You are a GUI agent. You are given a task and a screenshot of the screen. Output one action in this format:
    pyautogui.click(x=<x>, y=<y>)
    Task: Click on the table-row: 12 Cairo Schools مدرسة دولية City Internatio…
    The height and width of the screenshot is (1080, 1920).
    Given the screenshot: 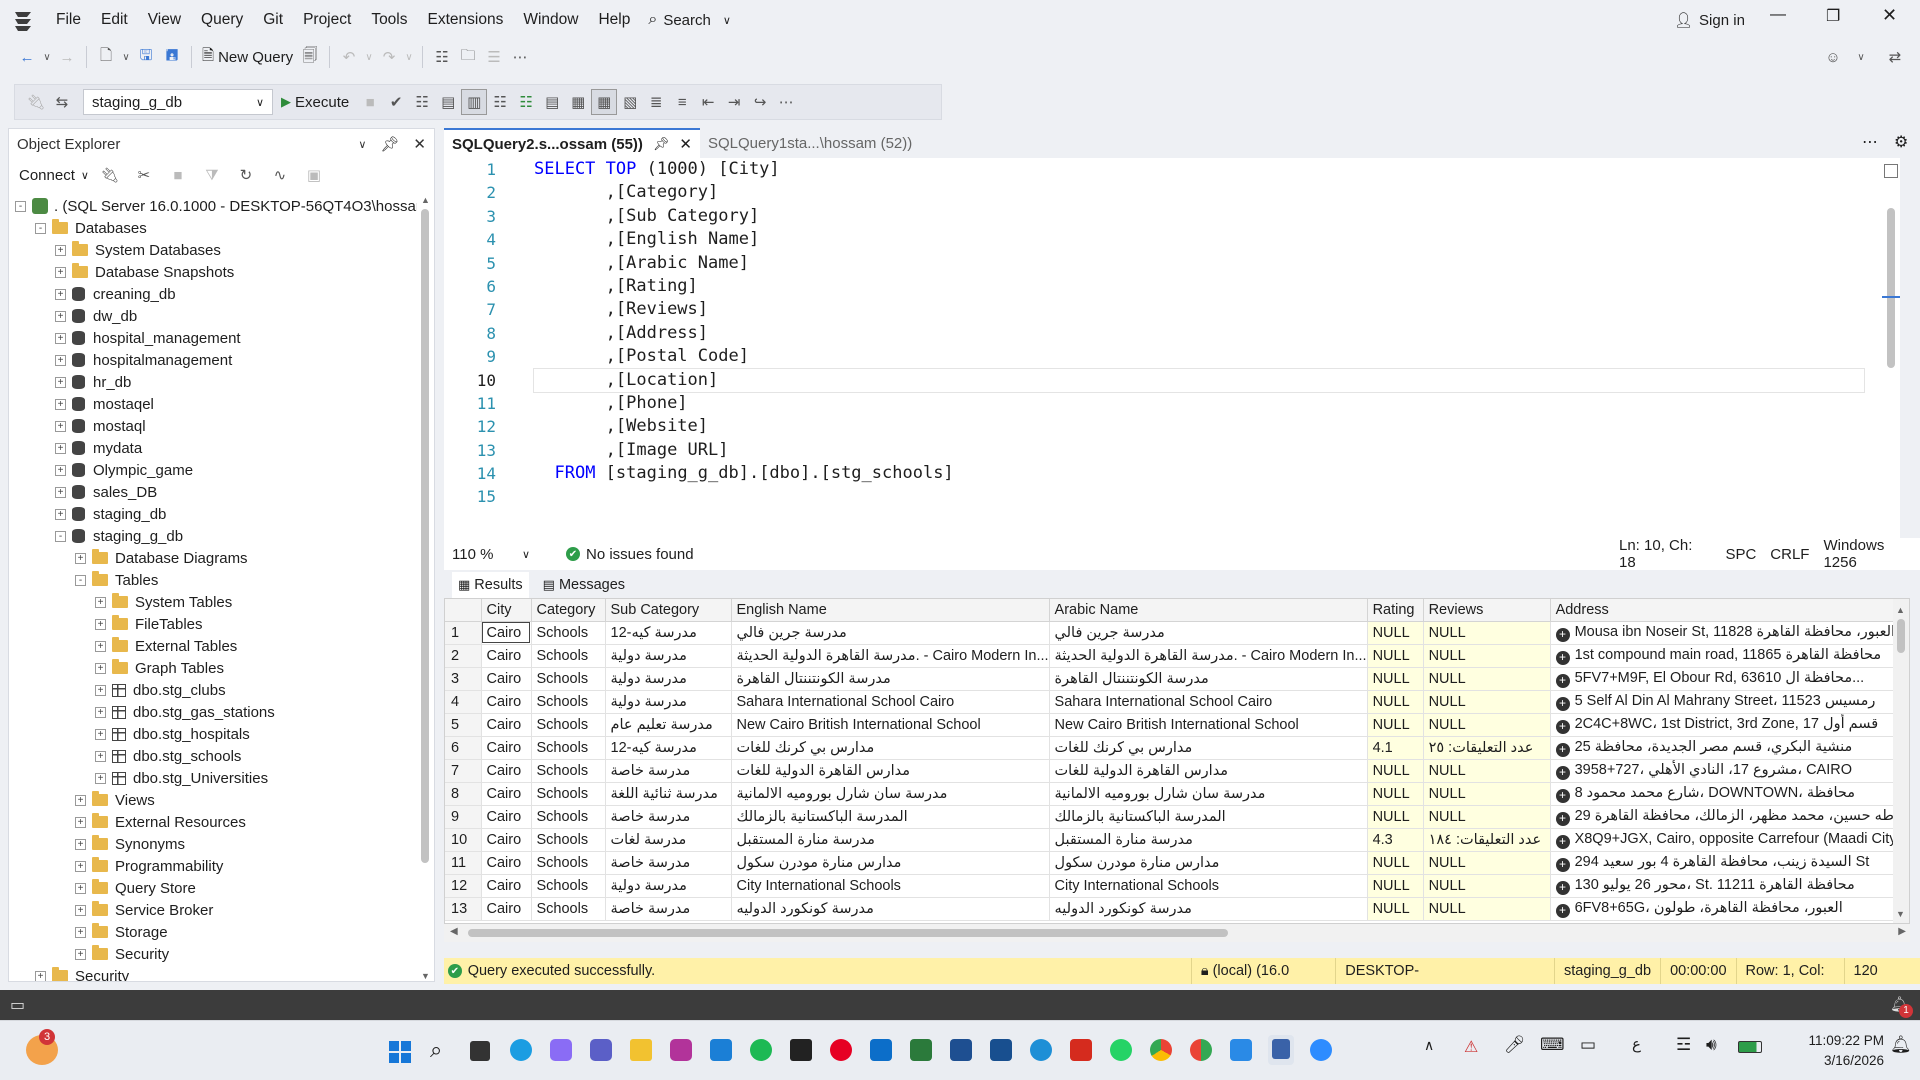 What is the action you would take?
    pyautogui.click(x=1173, y=886)
    